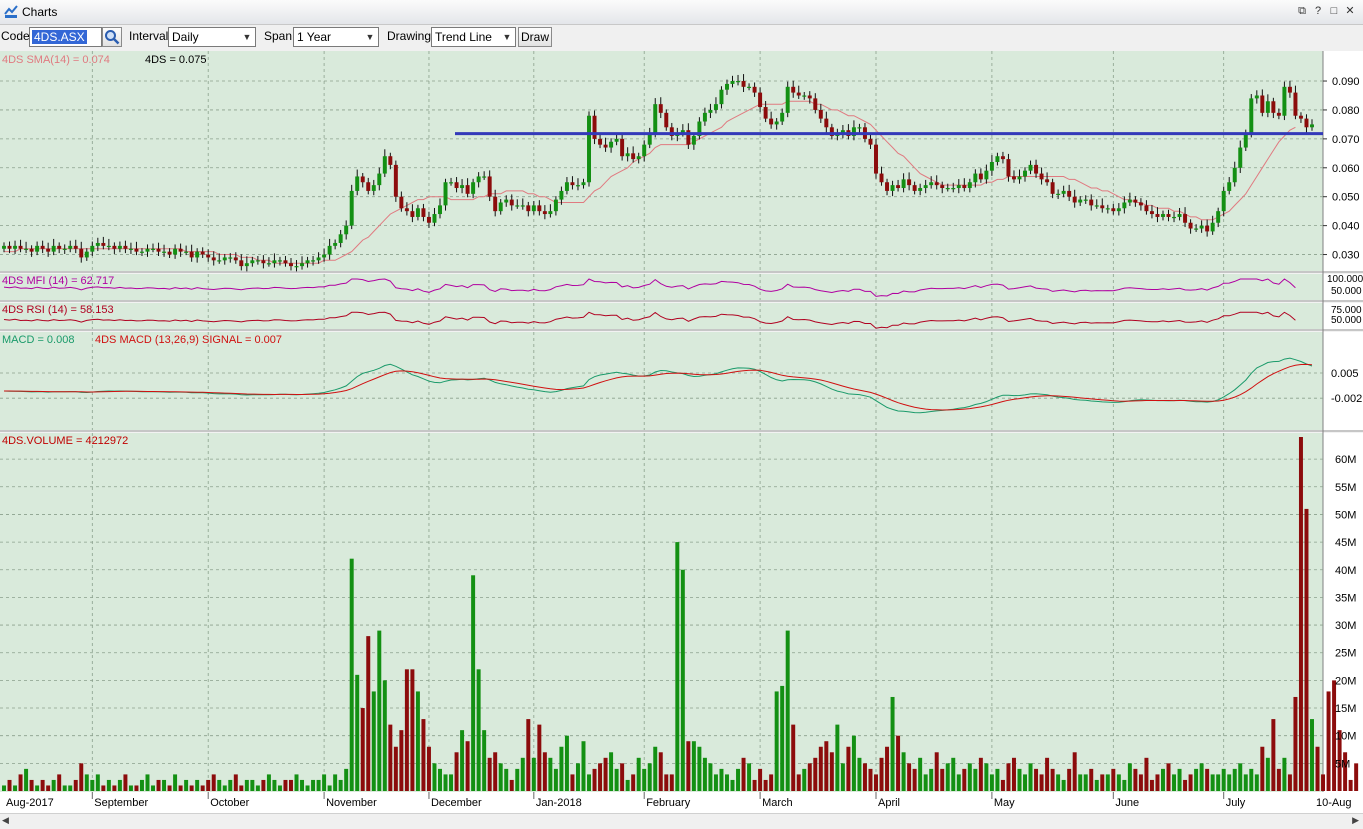 The image size is (1363, 829). What do you see at coordinates (1350, 11) in the screenshot?
I see `close-icon: ✕` at bounding box center [1350, 11].